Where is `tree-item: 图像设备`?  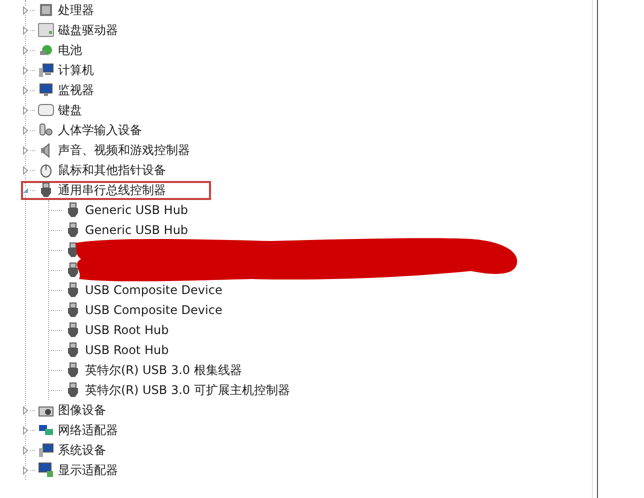 tree-item: 图像设备 is located at coordinates (82, 410).